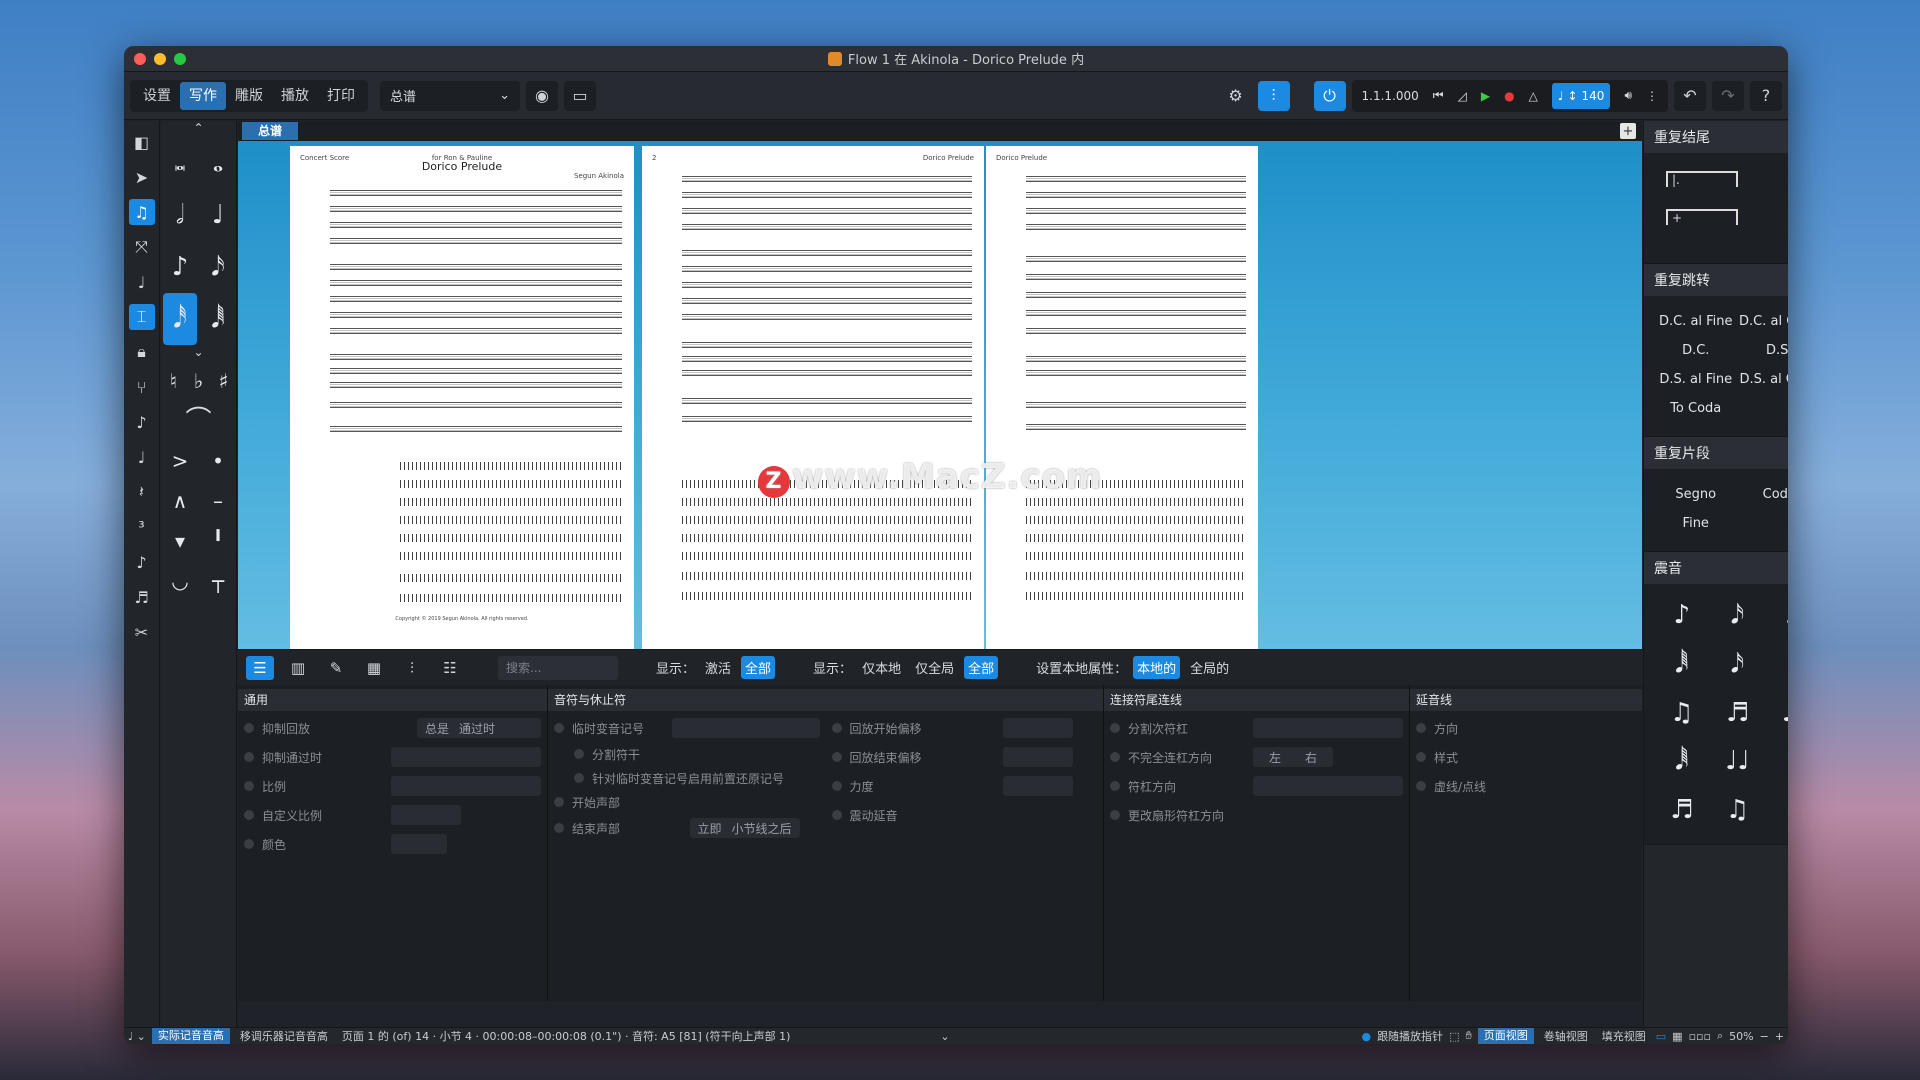 This screenshot has width=1920, height=1080. I want to click on tremolo-two-note-4-icon: 𝅘𝅥𝅱, so click(1682, 761).